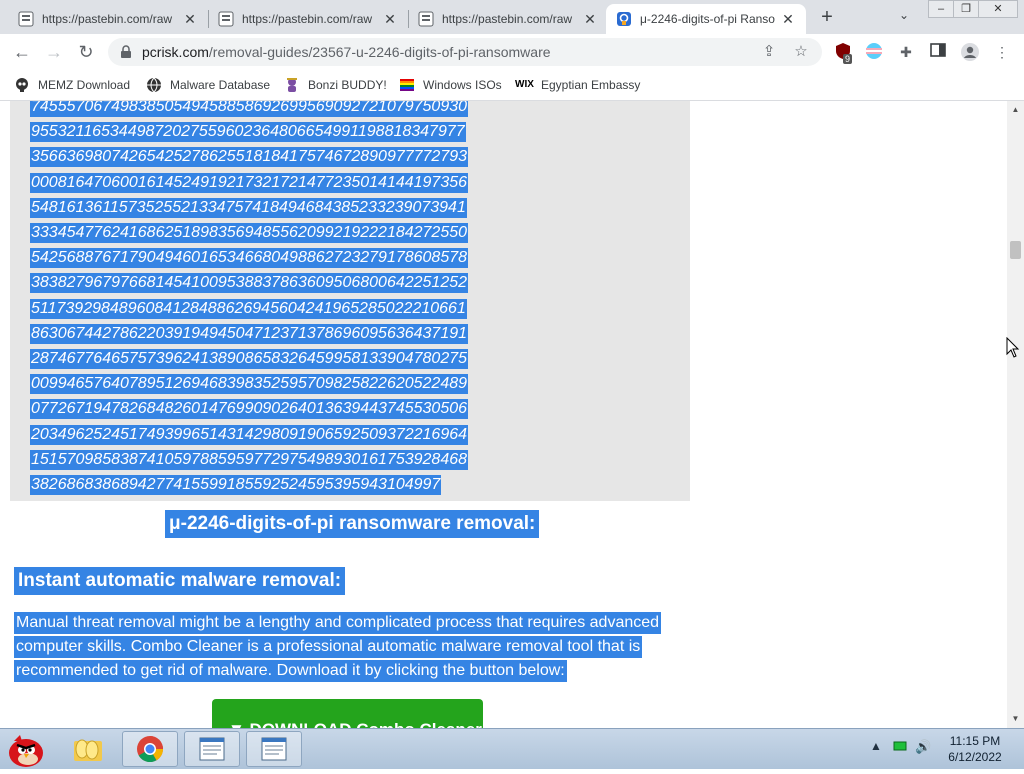  I want to click on menu-kebab-icon: ⋮, so click(1002, 52).